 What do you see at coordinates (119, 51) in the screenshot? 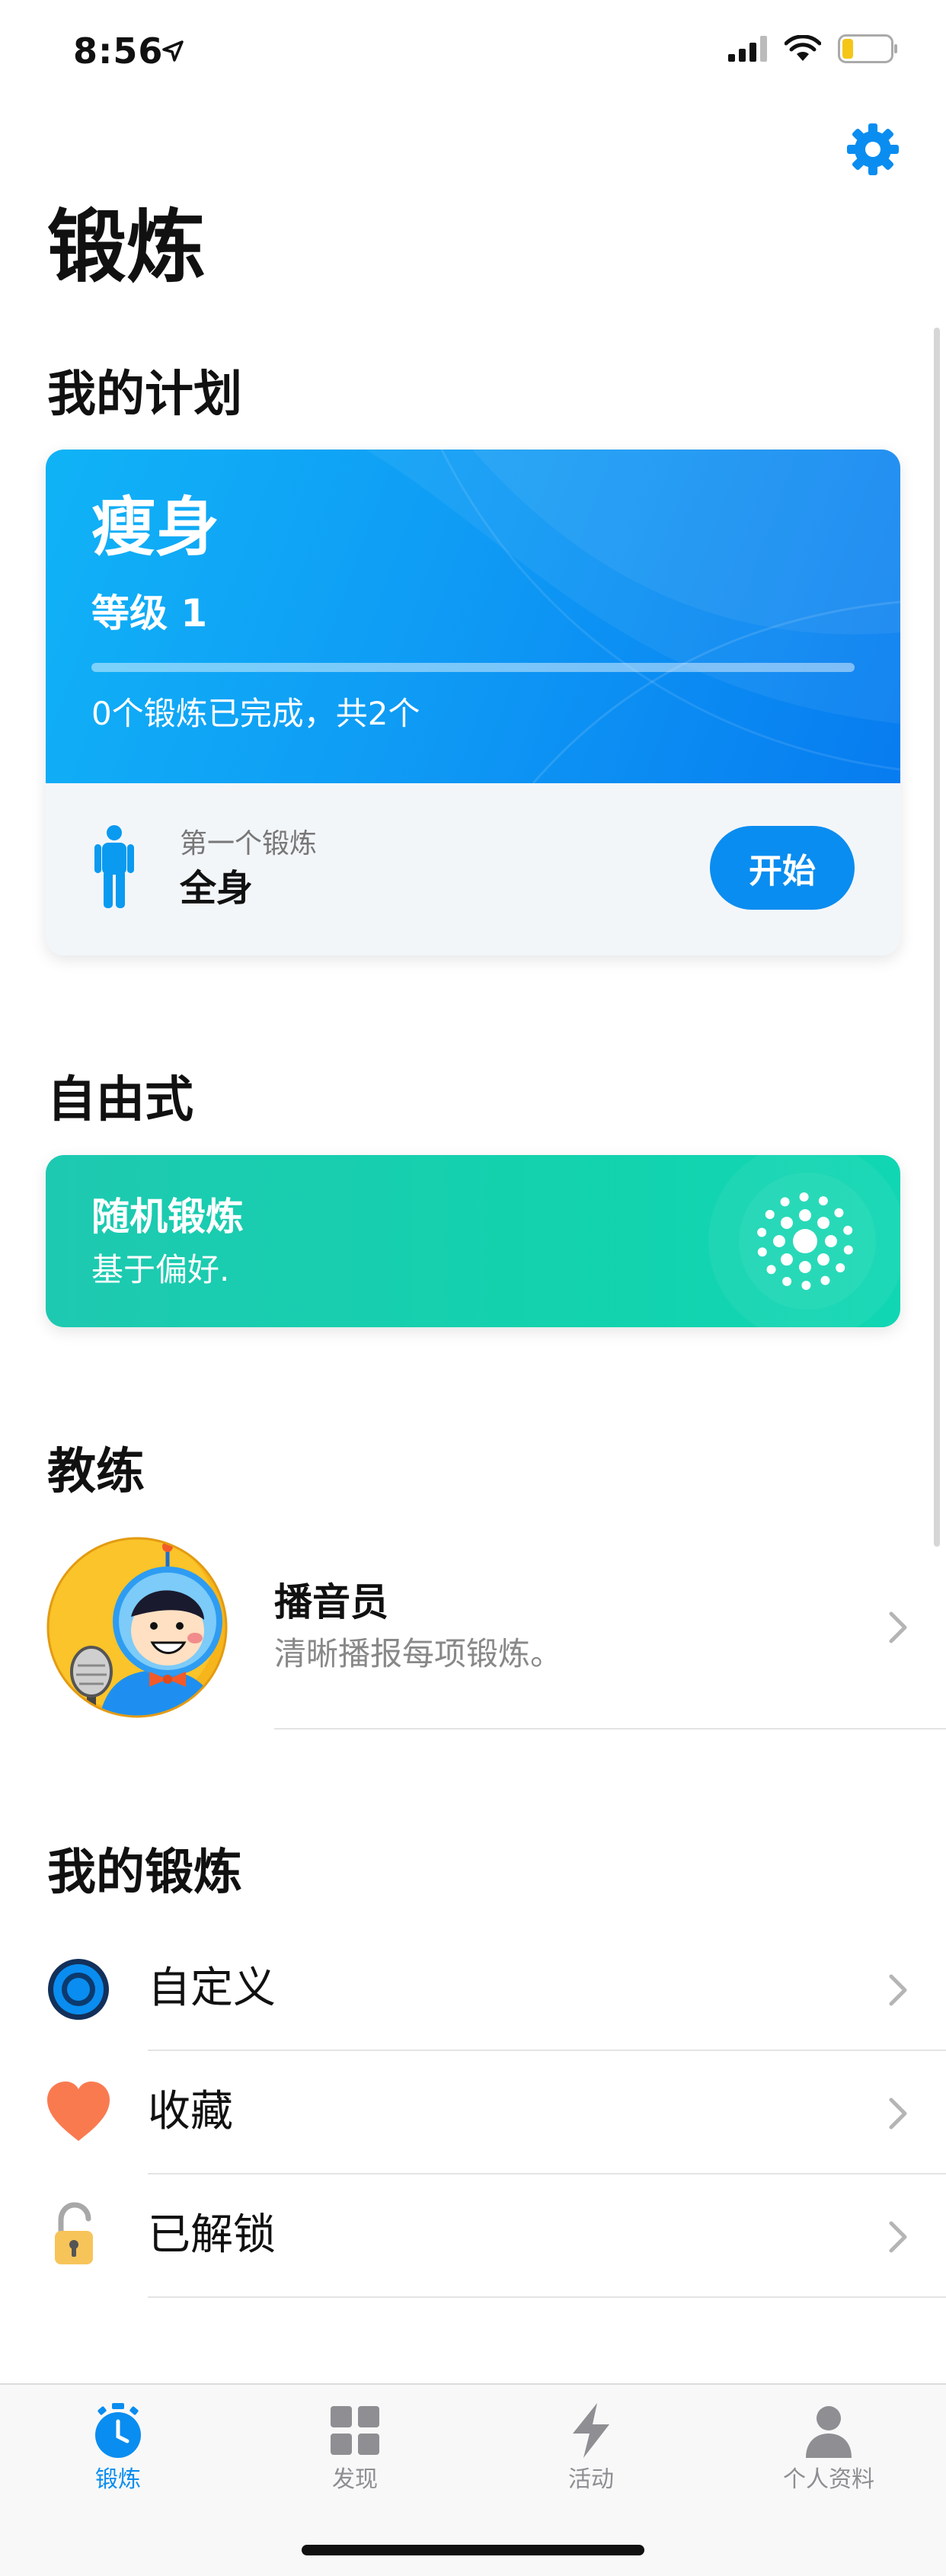
I see `status-time: 8:56` at bounding box center [119, 51].